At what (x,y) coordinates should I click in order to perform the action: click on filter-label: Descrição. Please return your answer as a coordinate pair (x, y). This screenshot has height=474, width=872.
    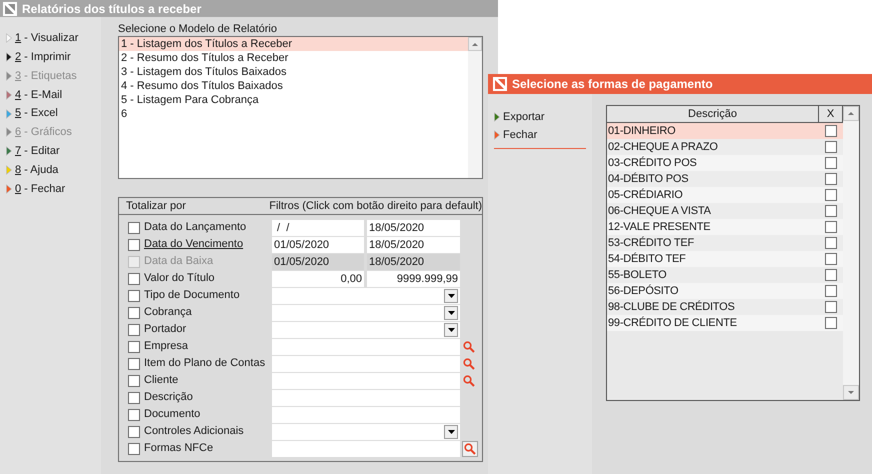
    Looking at the image, I should click on (168, 398).